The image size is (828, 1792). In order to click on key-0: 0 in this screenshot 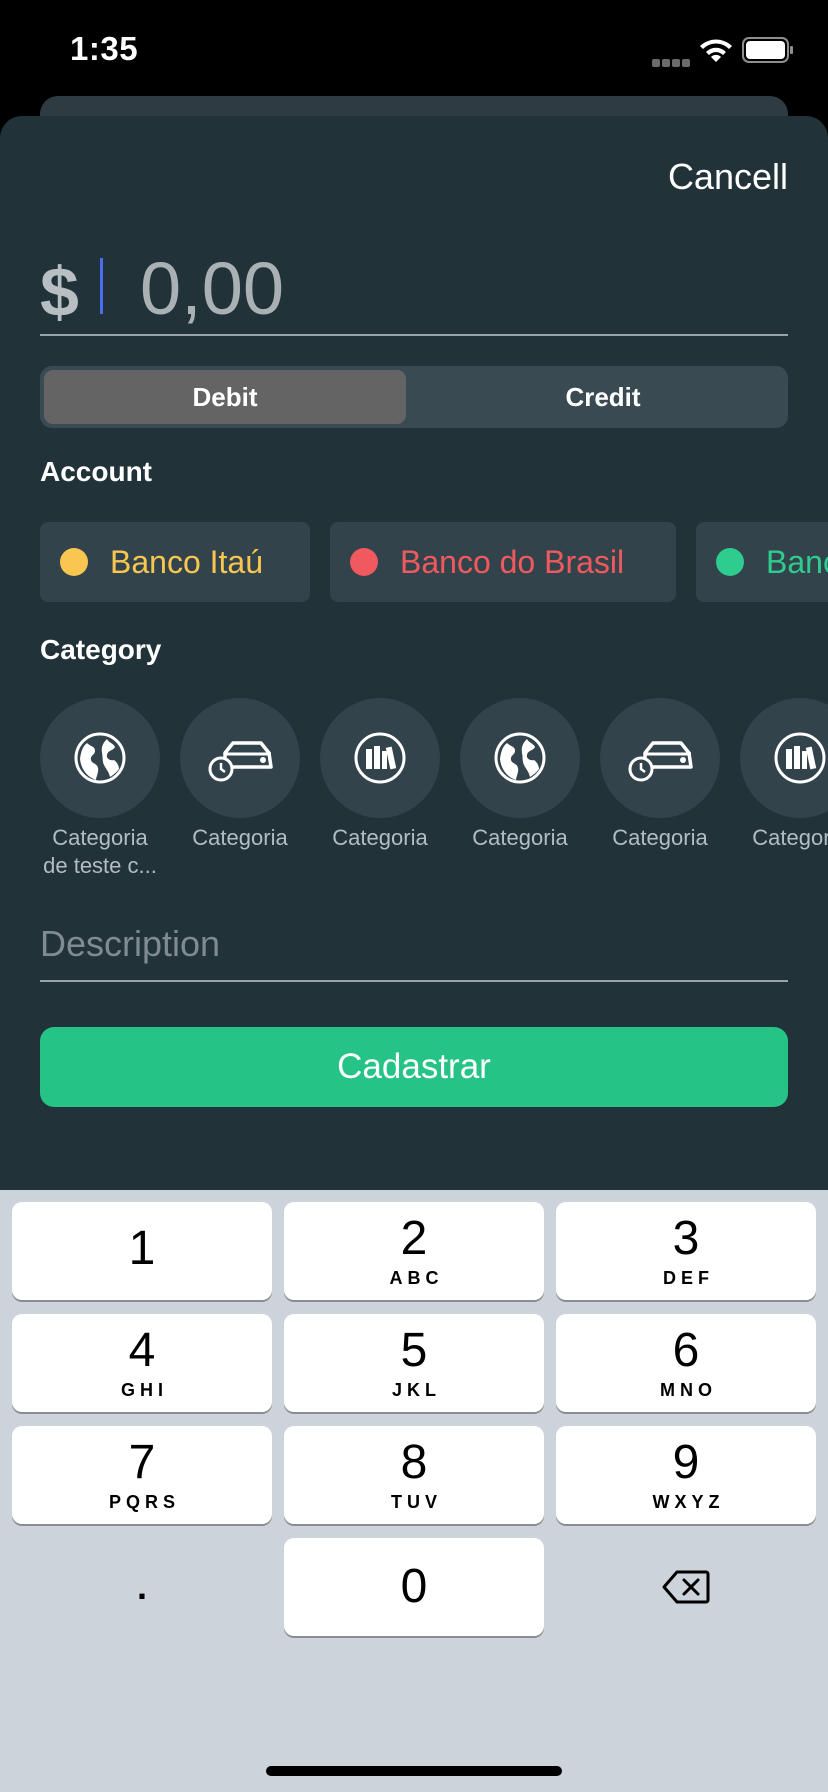, I will do `click(414, 1587)`.